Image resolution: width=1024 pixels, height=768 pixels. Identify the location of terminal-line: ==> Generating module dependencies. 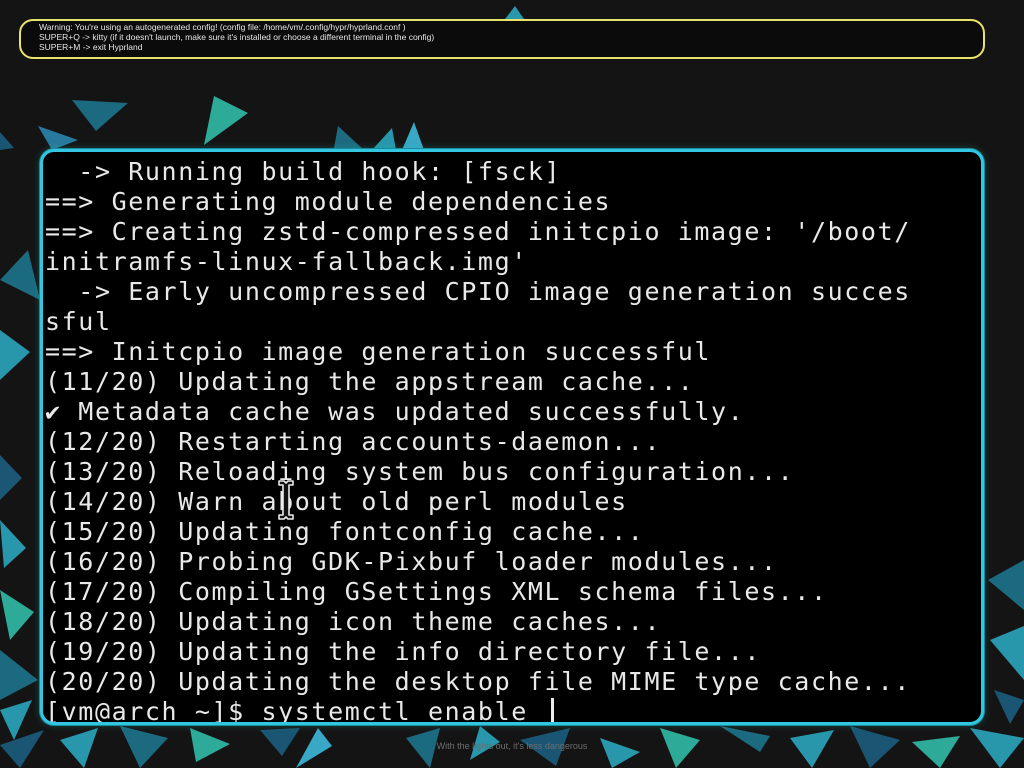
(328, 201).